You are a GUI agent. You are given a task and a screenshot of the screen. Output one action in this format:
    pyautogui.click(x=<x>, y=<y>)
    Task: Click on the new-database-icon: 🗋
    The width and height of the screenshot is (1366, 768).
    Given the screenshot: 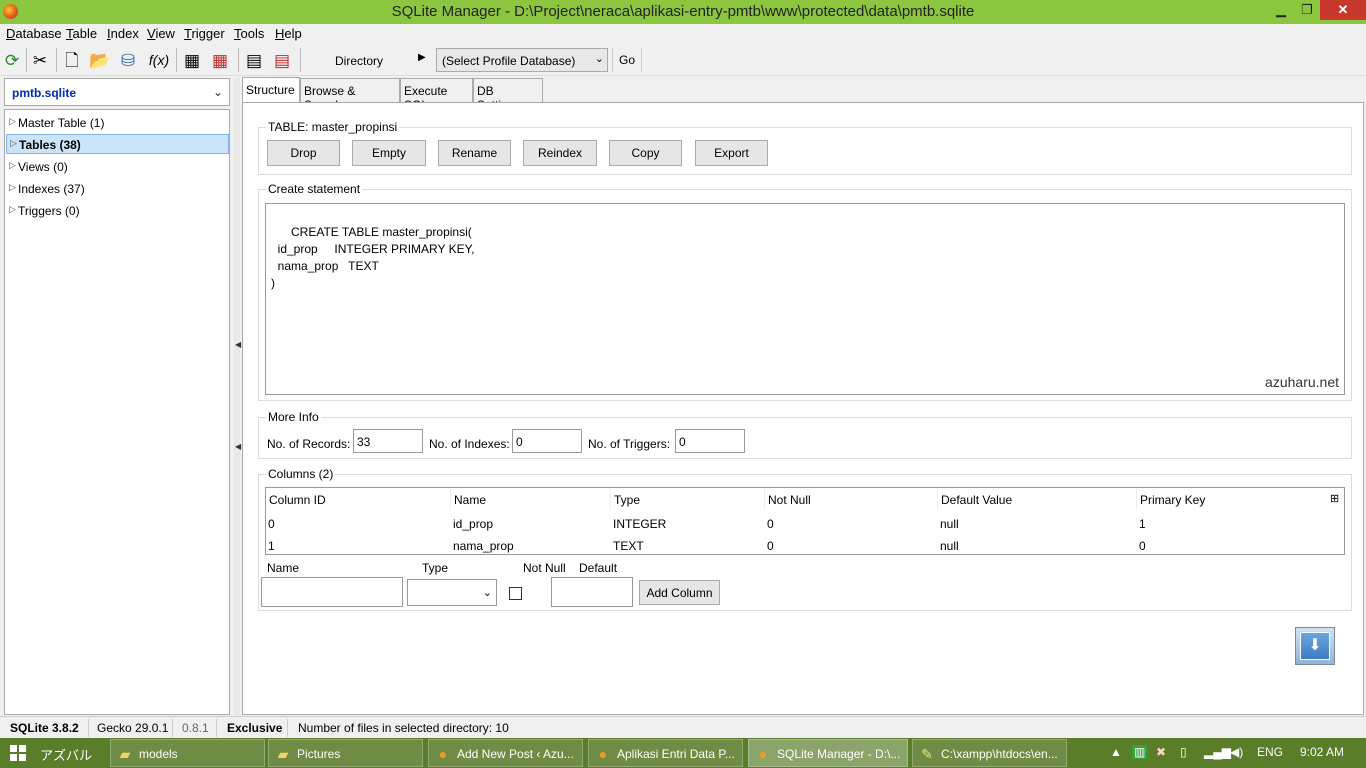 What is the action you would take?
    pyautogui.click(x=72, y=60)
    